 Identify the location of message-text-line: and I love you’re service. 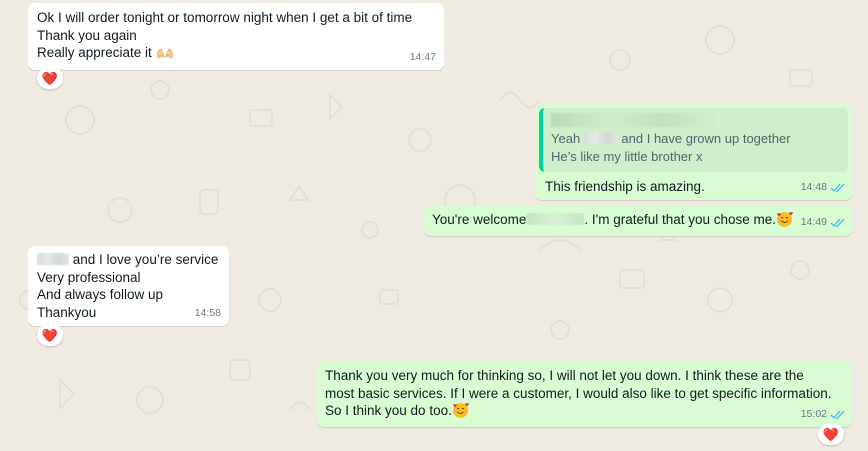
(128, 260).